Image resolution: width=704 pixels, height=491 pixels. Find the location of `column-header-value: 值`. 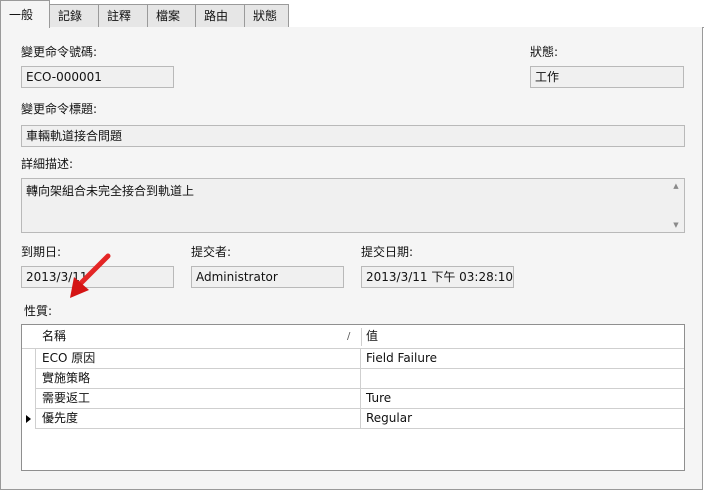

column-header-value: 值 is located at coordinates (523, 336).